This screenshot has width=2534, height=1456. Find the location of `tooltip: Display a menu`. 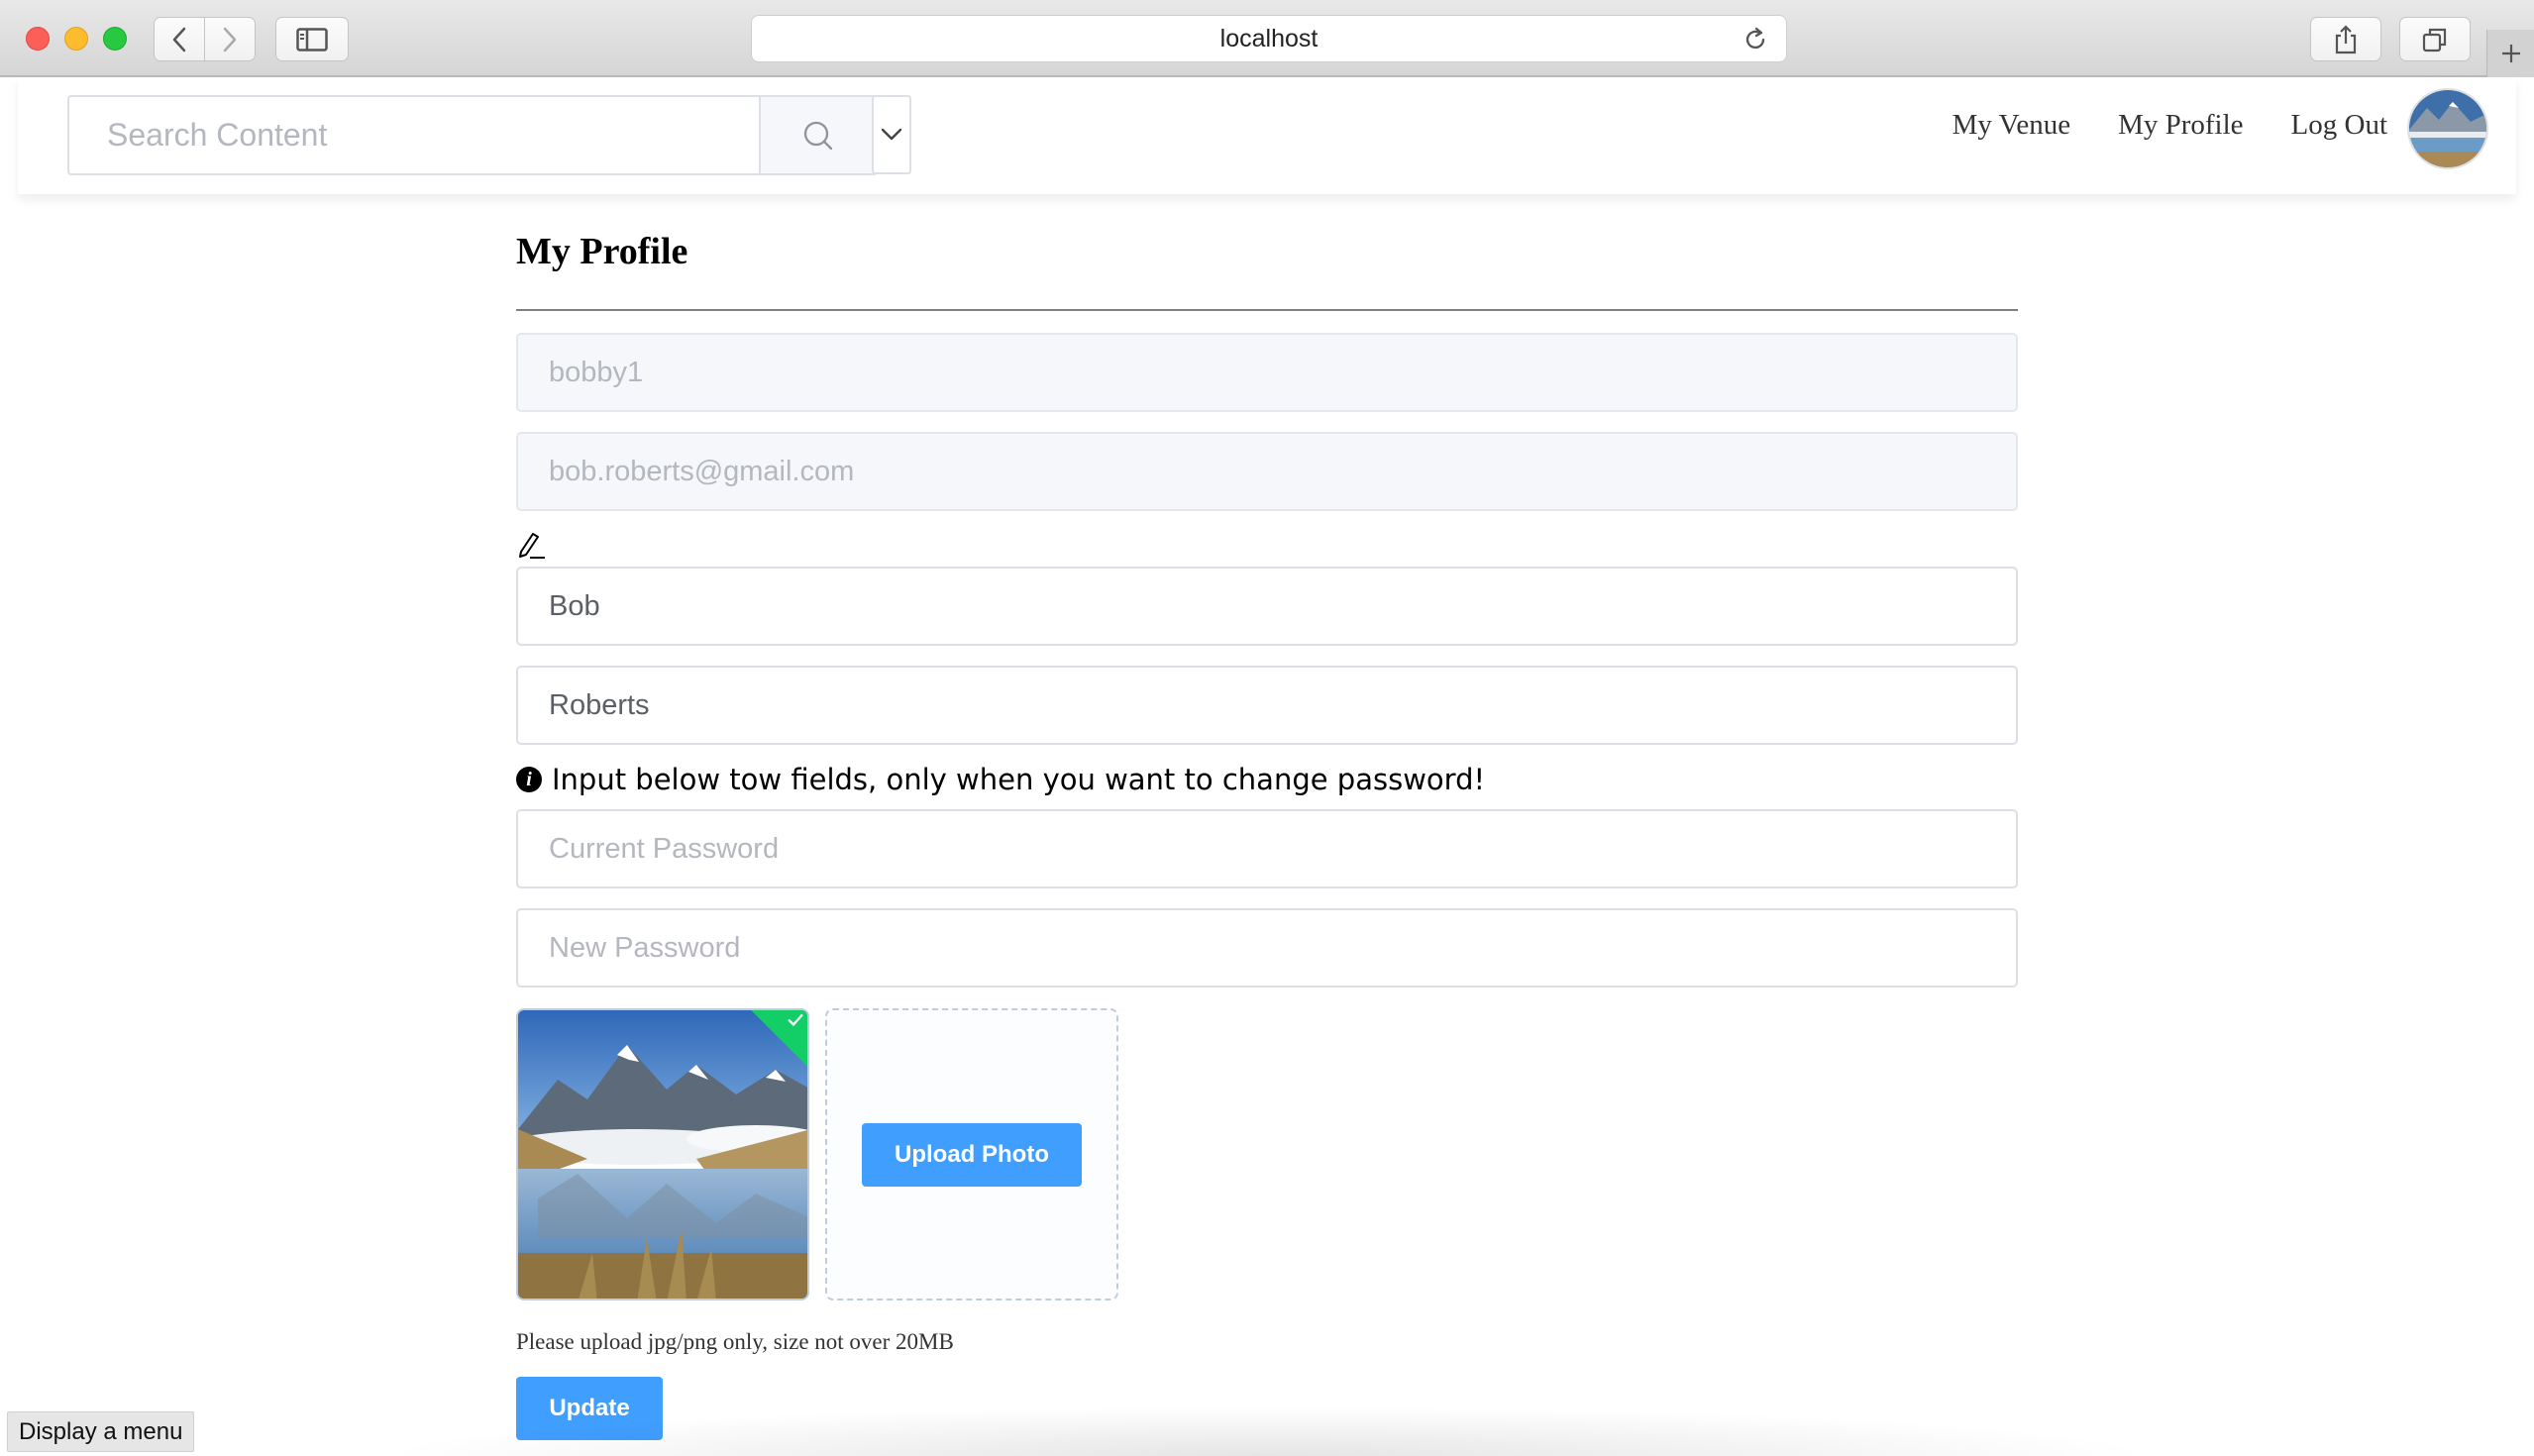

tooltip: Display a menu is located at coordinates (101, 1431).